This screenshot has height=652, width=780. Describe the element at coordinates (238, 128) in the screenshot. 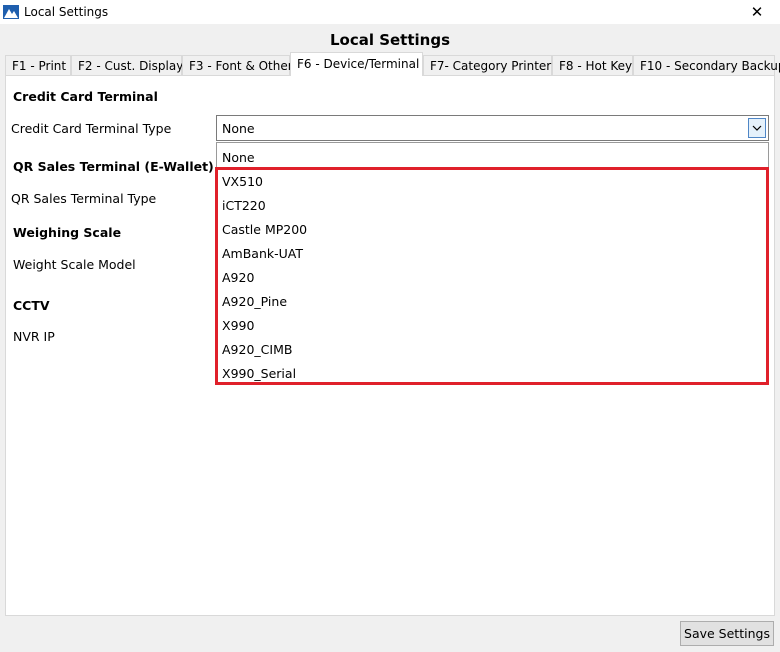

I see `selected-value: None` at that location.